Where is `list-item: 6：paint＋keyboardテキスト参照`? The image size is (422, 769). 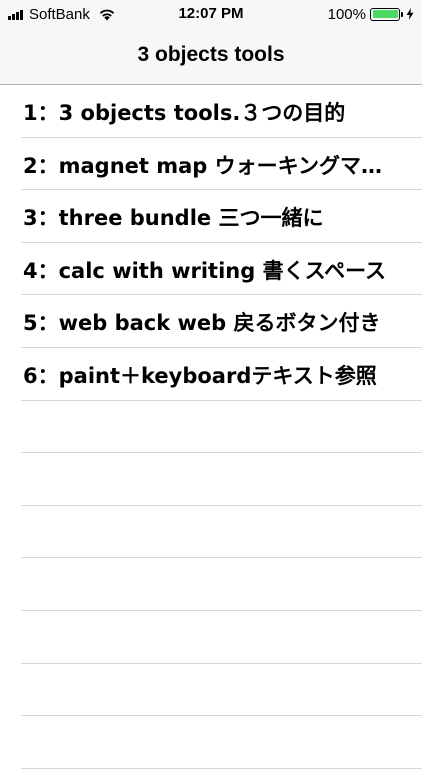
list-item: 6：paint＋keyboardテキスト参照 is located at coordinates (211, 374).